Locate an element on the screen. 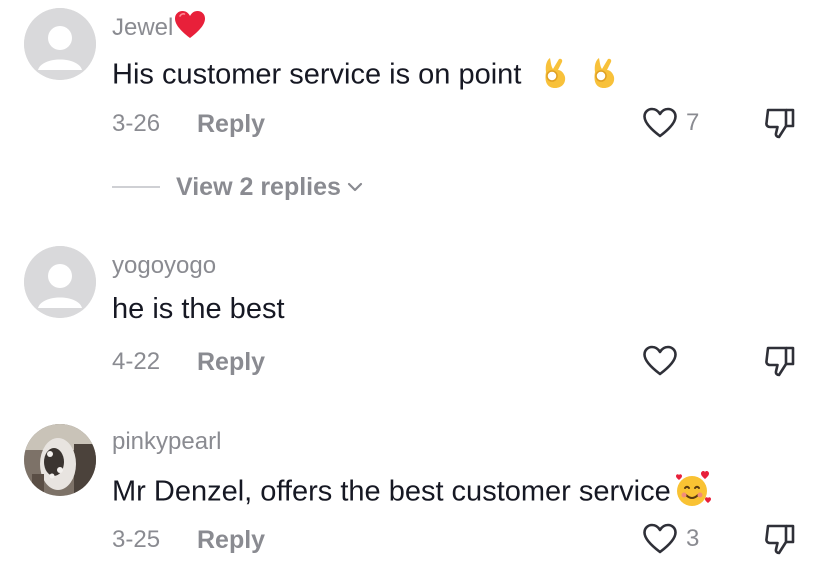 This screenshot has width=828, height=578. like-count: 3 is located at coordinates (693, 538).